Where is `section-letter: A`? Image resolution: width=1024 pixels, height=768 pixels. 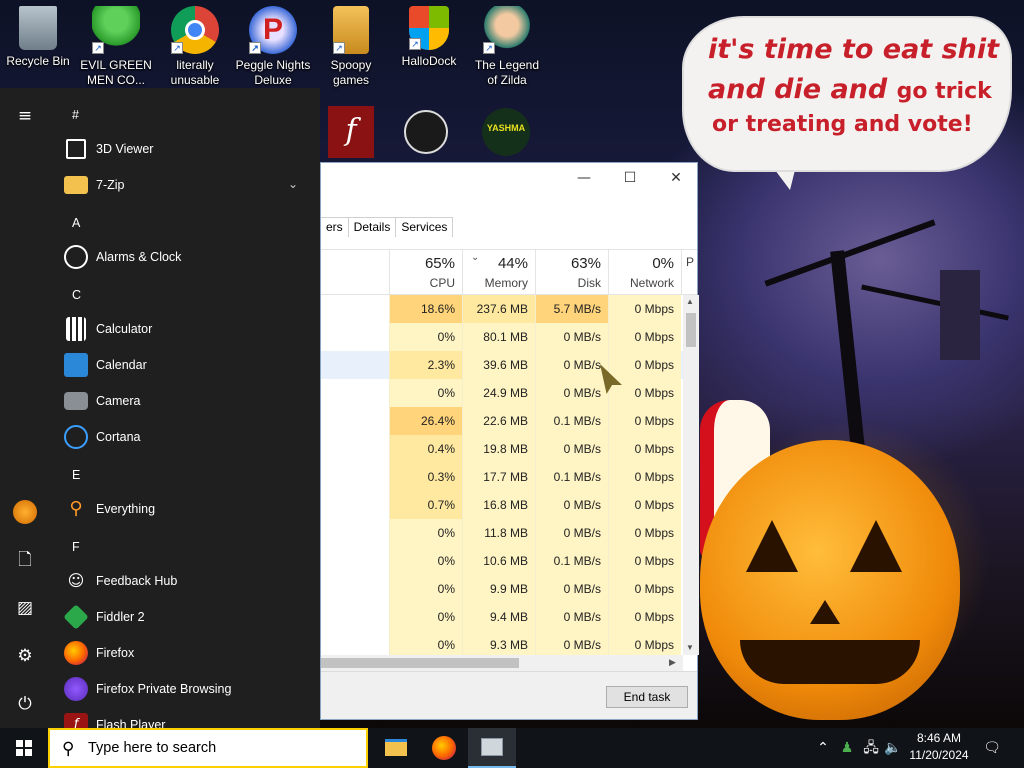
section-letter: A is located at coordinates (76, 223).